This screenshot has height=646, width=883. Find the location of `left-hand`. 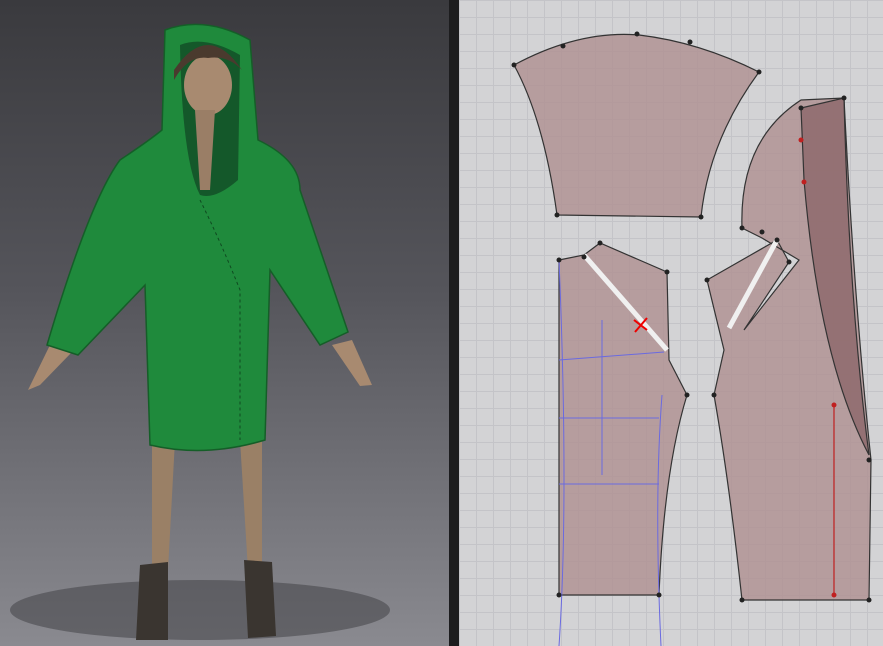

left-hand is located at coordinates (50, 367).